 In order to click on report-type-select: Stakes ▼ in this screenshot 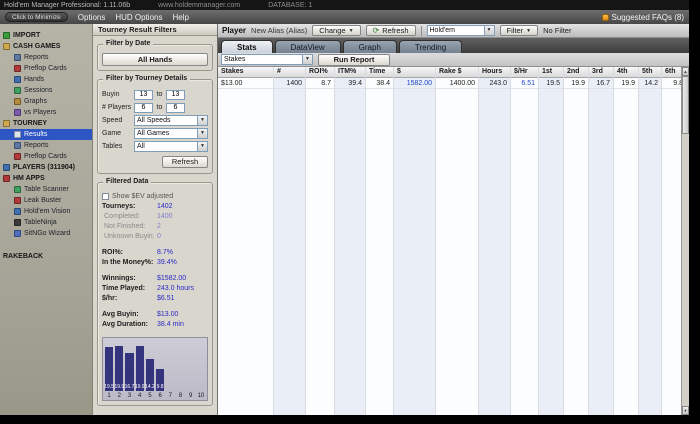, I will do `click(267, 59)`.